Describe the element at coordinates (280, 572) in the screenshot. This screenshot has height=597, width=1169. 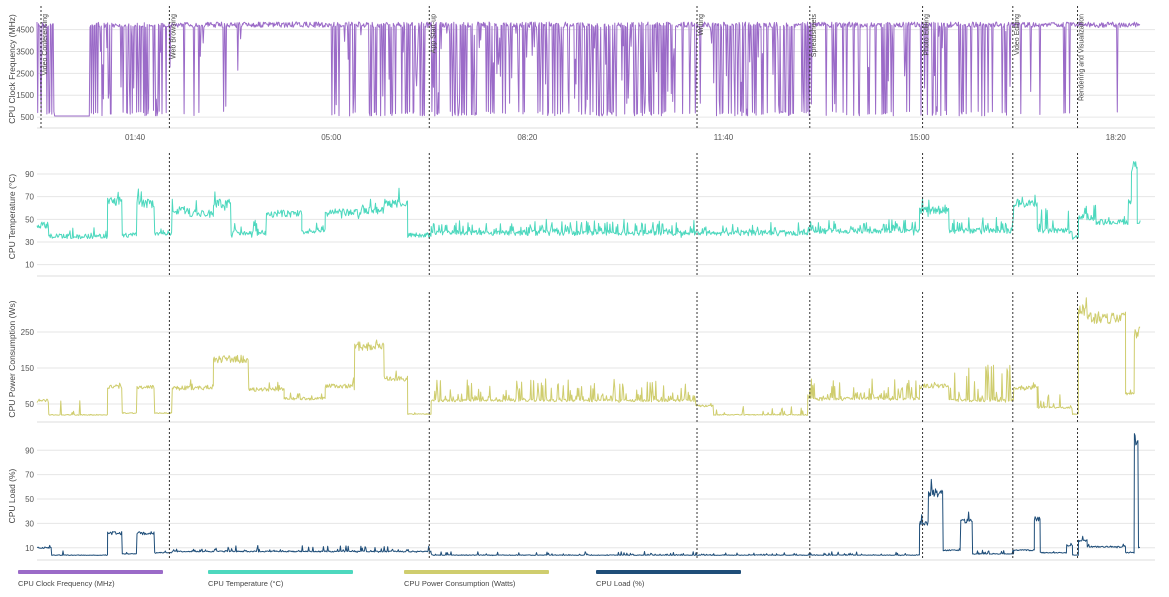
I see `legend-swatch-temperature` at that location.